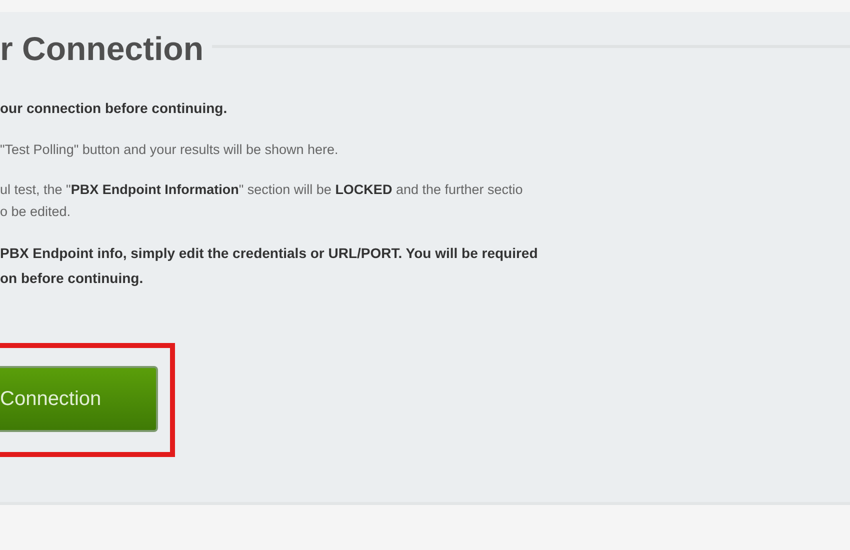 The width and height of the screenshot is (850, 550). Describe the element at coordinates (114, 108) in the screenshot. I see `instruction-text: our connection before continuing.` at that location.